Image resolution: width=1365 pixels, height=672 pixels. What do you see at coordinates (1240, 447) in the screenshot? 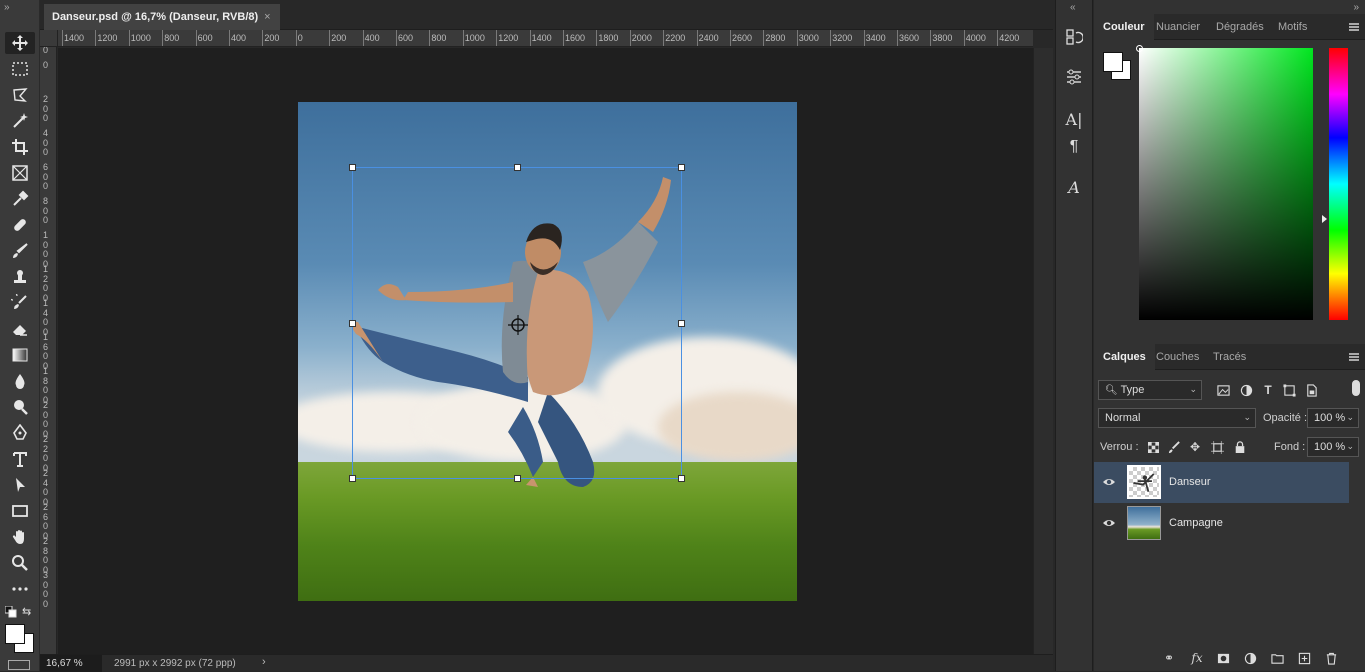
I see `lock-all-icon` at bounding box center [1240, 447].